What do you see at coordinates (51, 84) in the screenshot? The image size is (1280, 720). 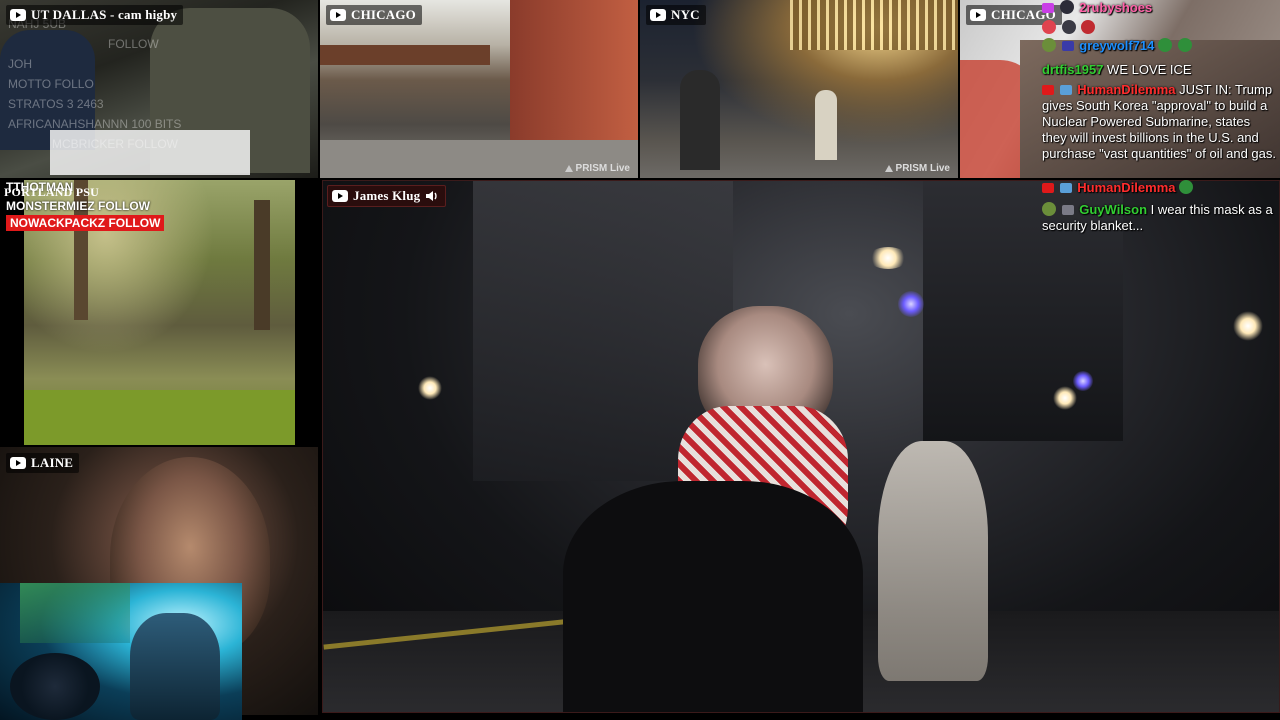 I see `ticker-line: MOTTO FOLLO` at bounding box center [51, 84].